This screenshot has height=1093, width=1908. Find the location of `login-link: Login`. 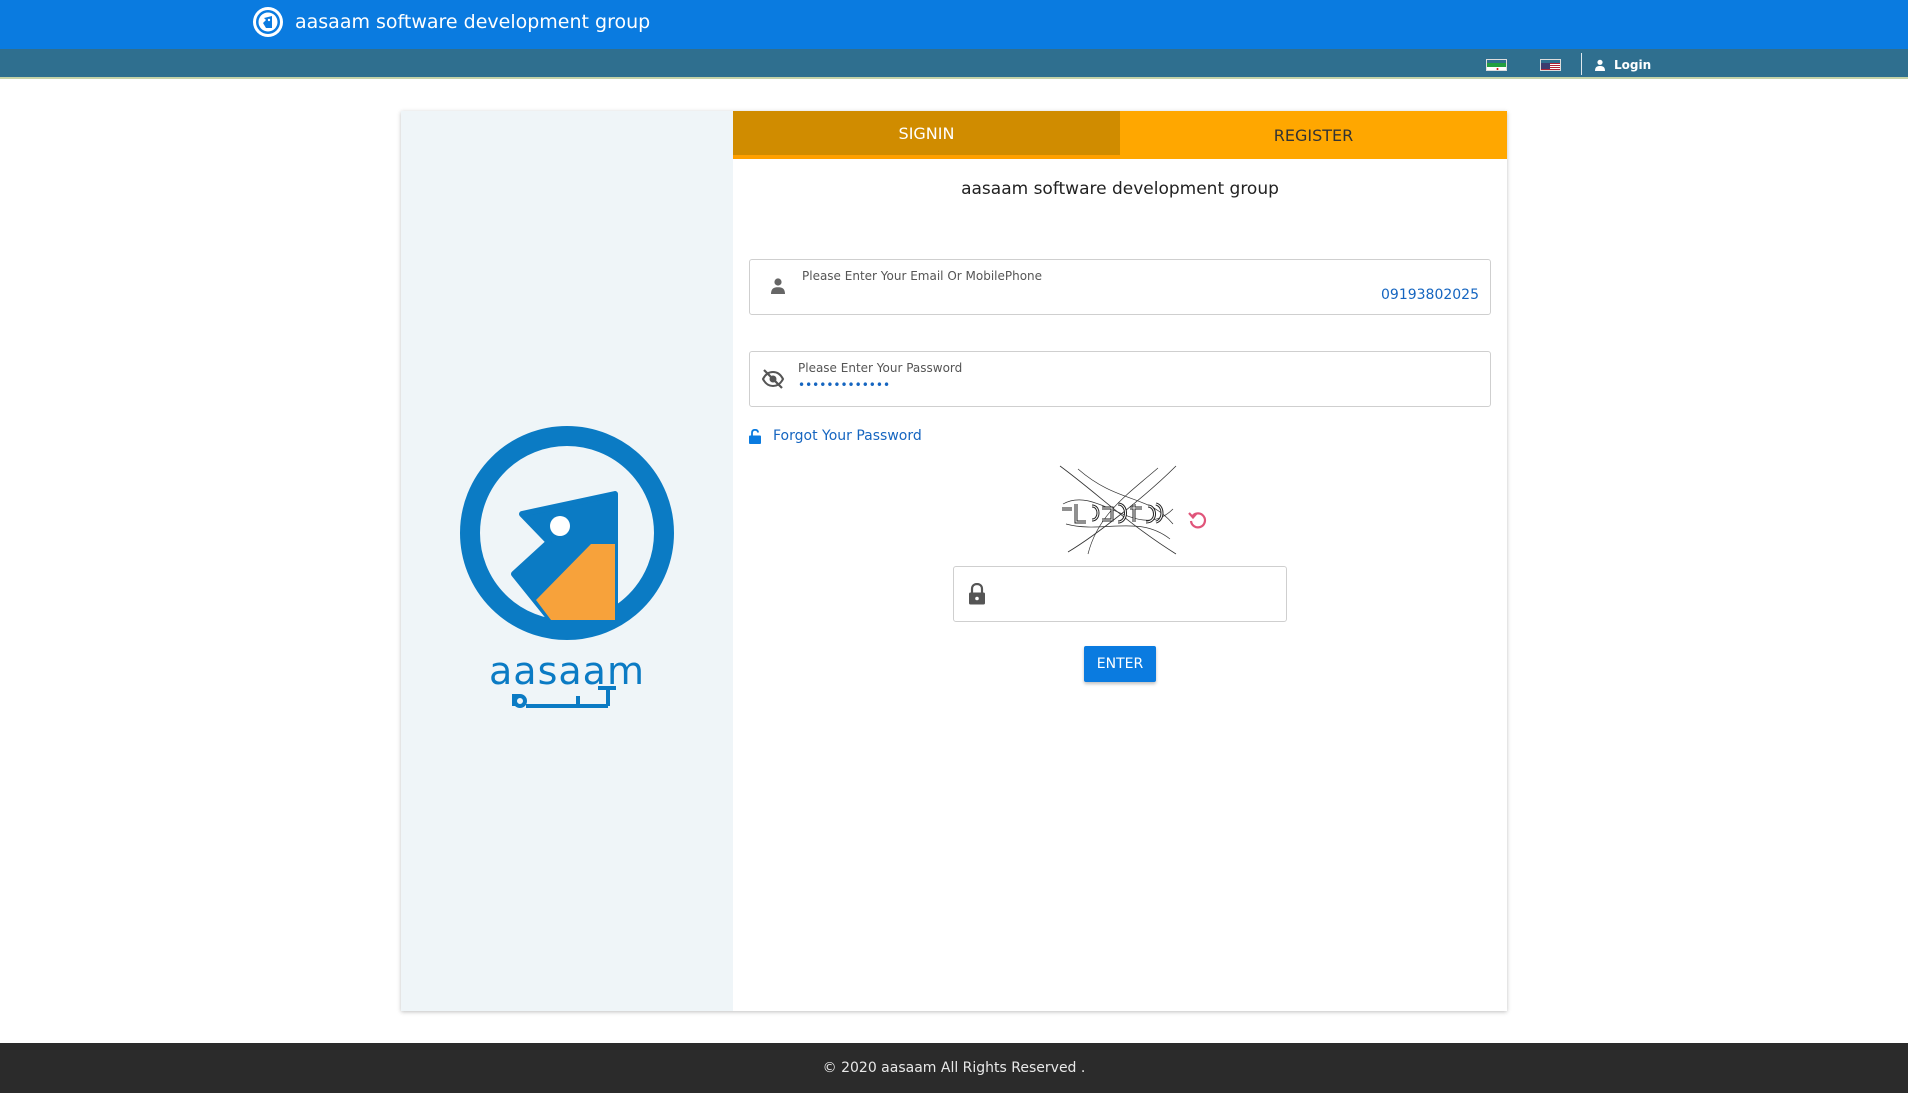

login-link: Login is located at coordinates (1622, 65).